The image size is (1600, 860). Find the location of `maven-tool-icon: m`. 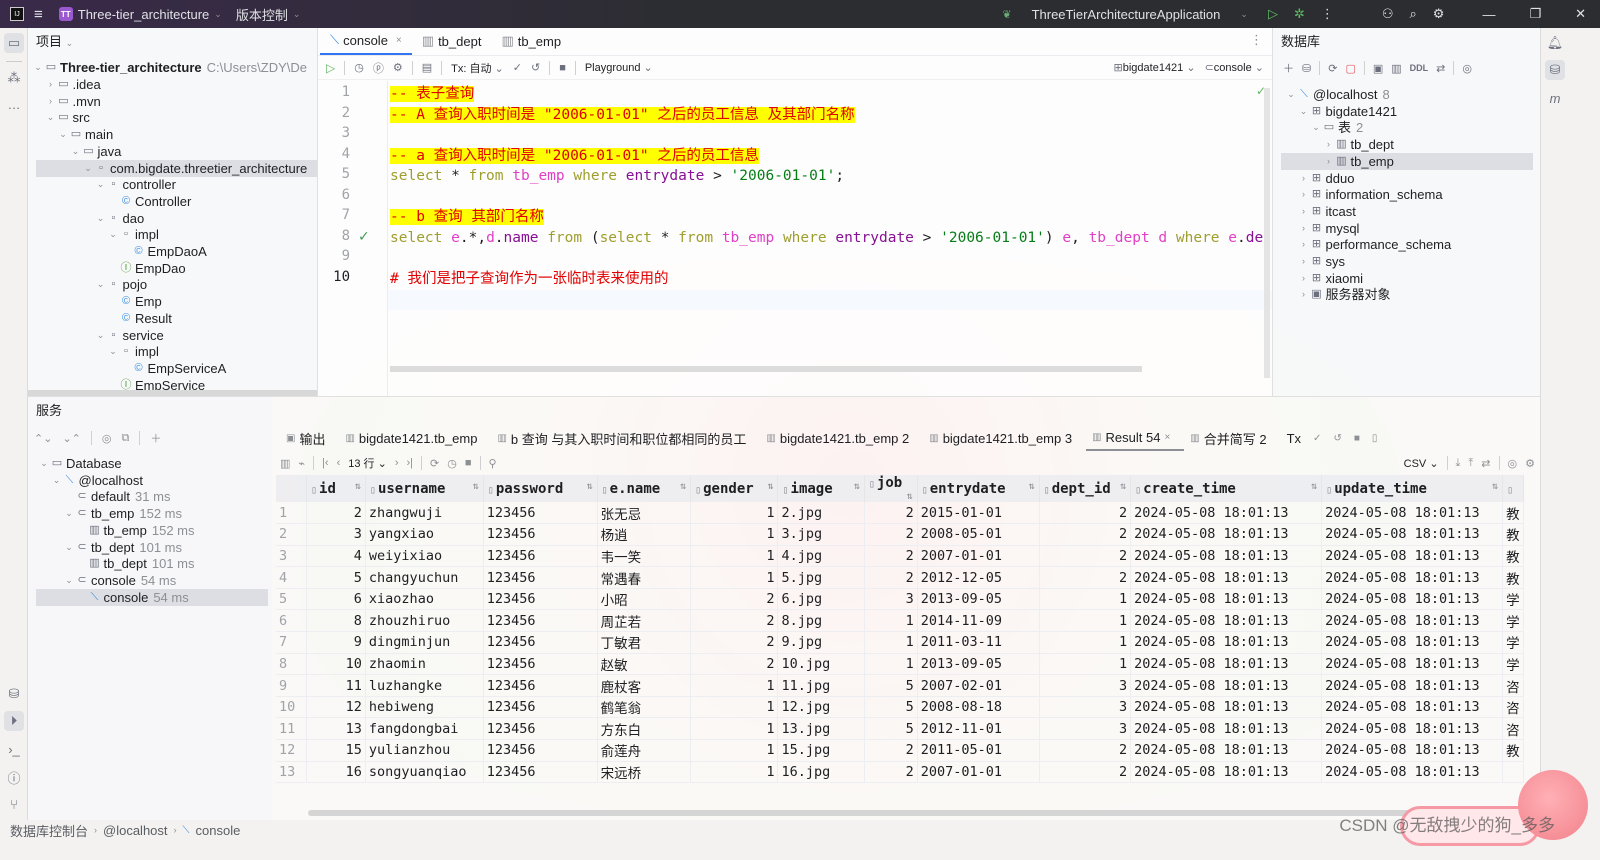

maven-tool-icon: m is located at coordinates (1555, 98).